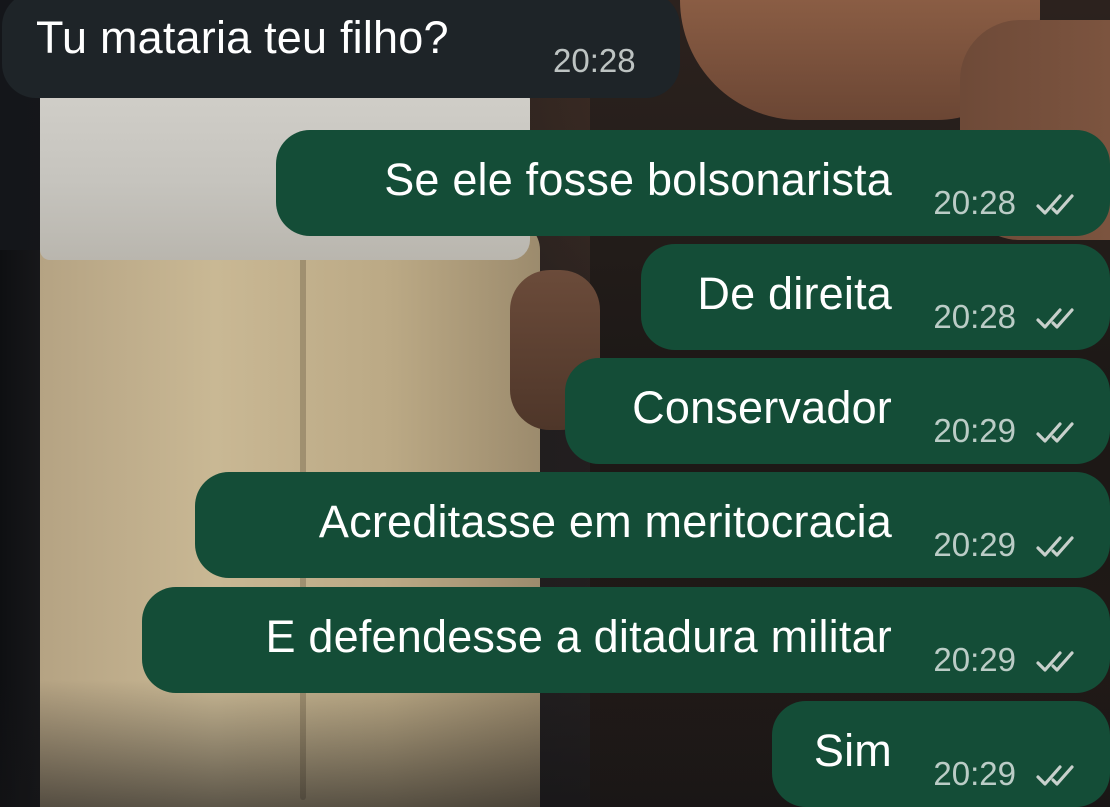 This screenshot has width=1110, height=807. What do you see at coordinates (605, 521) in the screenshot?
I see `message-text: Acreditasse em meritocracia` at bounding box center [605, 521].